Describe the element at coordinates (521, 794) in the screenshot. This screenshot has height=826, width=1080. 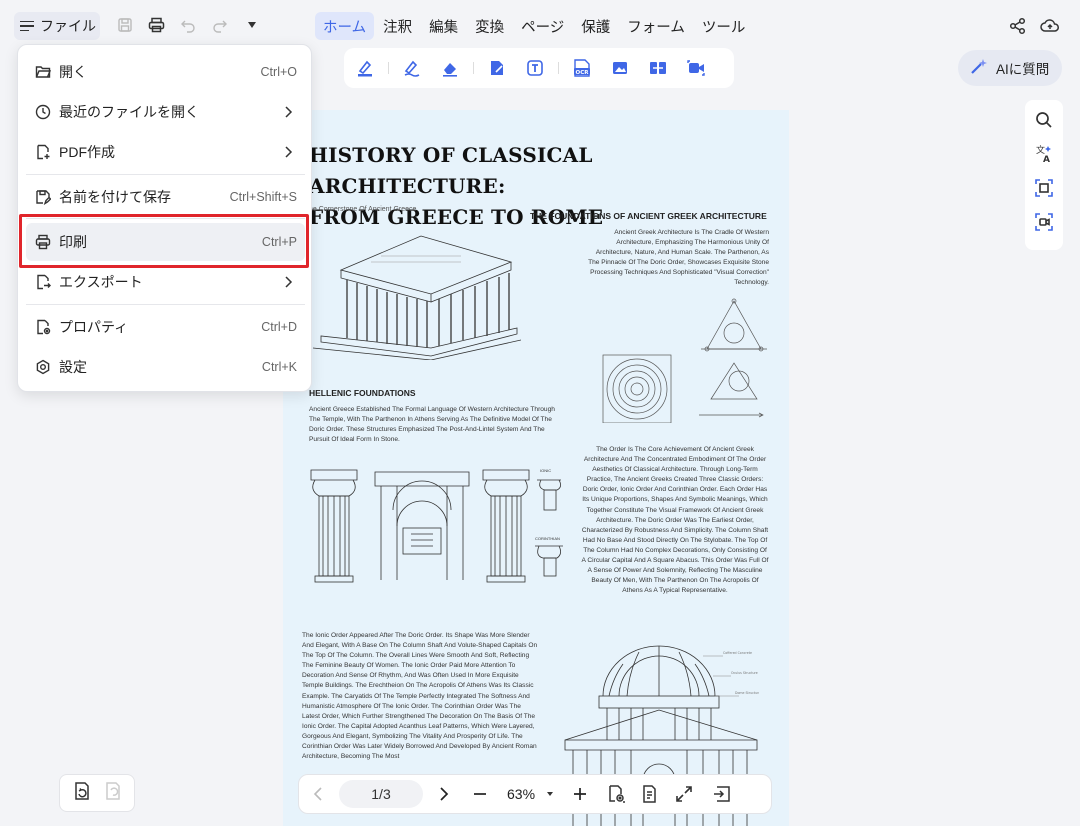
I see `zoom-level: 63%` at that location.